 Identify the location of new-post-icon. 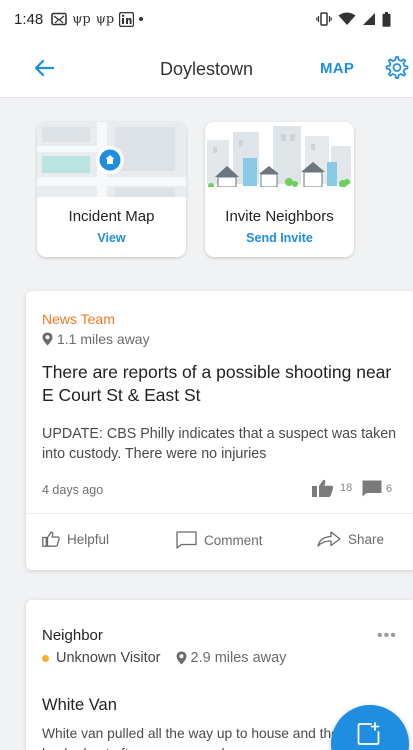
(368, 733).